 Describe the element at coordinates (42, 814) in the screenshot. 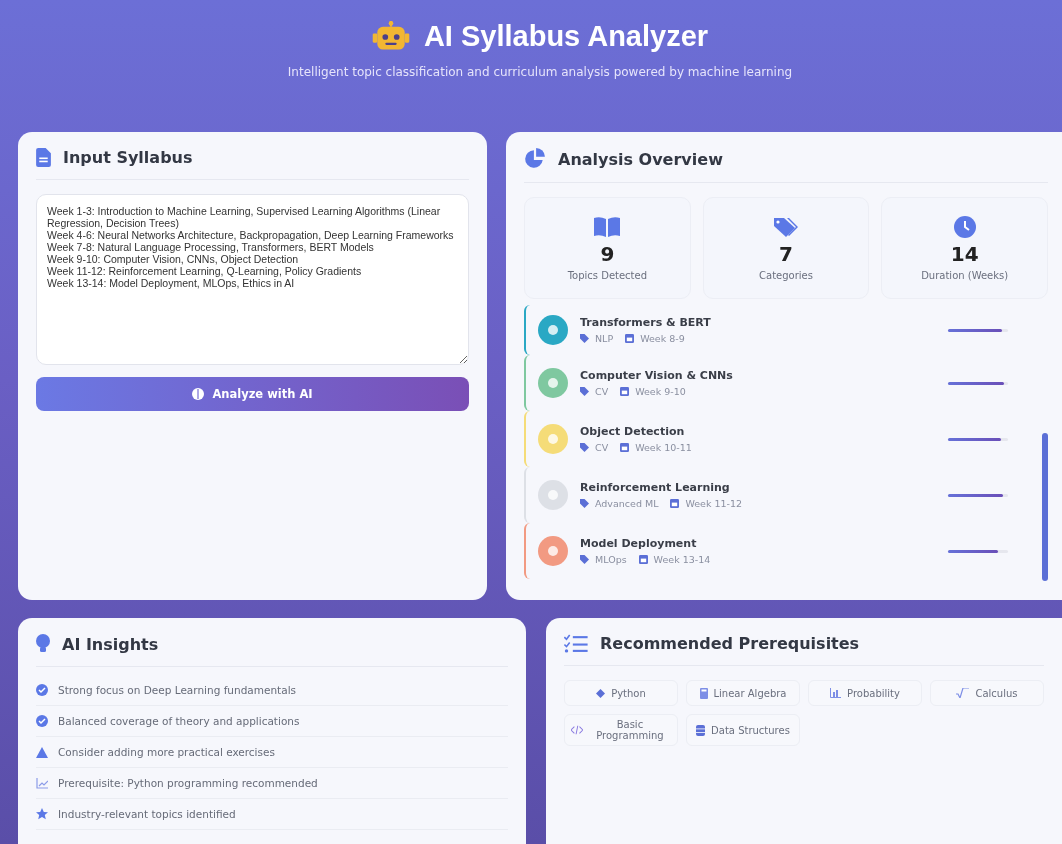

I see `star-icon` at that location.